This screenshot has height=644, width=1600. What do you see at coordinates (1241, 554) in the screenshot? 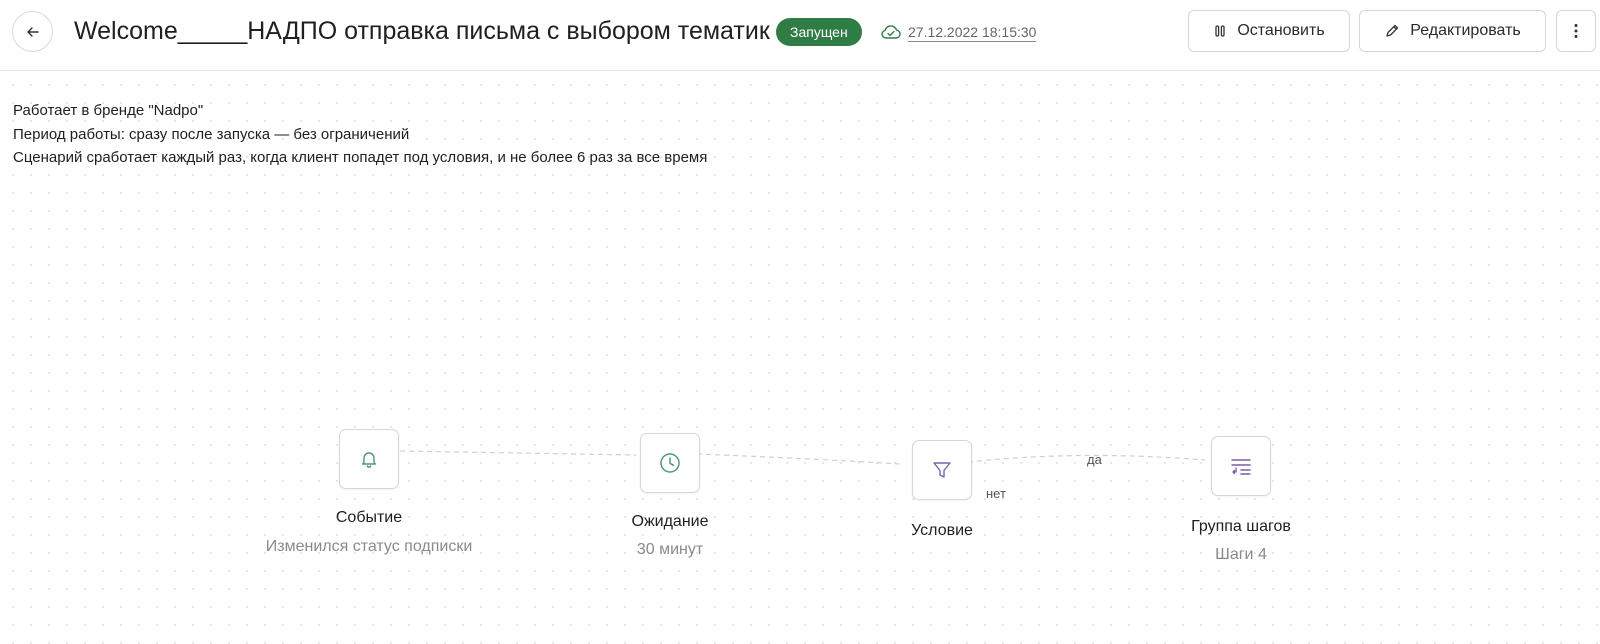
I see `flow-node-step-group-subtitle: Шаги 4` at bounding box center [1241, 554].